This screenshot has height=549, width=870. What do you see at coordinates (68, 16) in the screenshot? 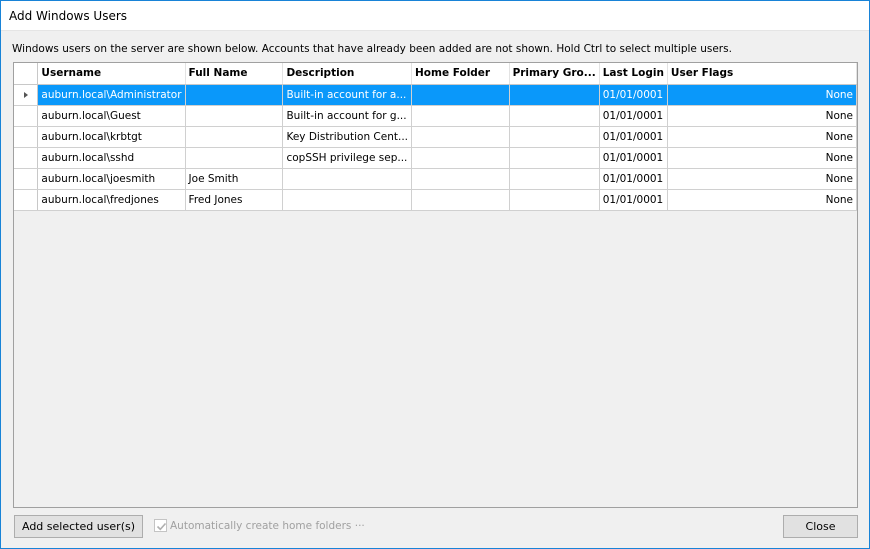
I see `window-title: Add Windows Users` at bounding box center [68, 16].